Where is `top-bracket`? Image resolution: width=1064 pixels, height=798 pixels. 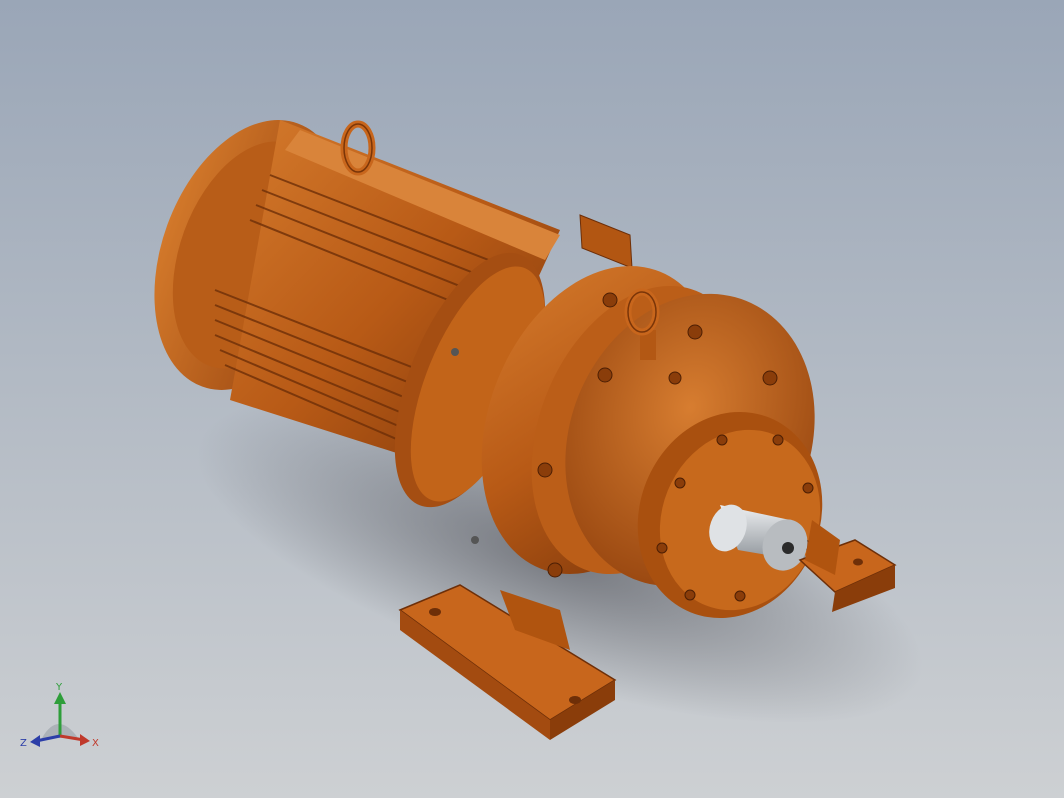
top-bracket is located at coordinates (606, 241).